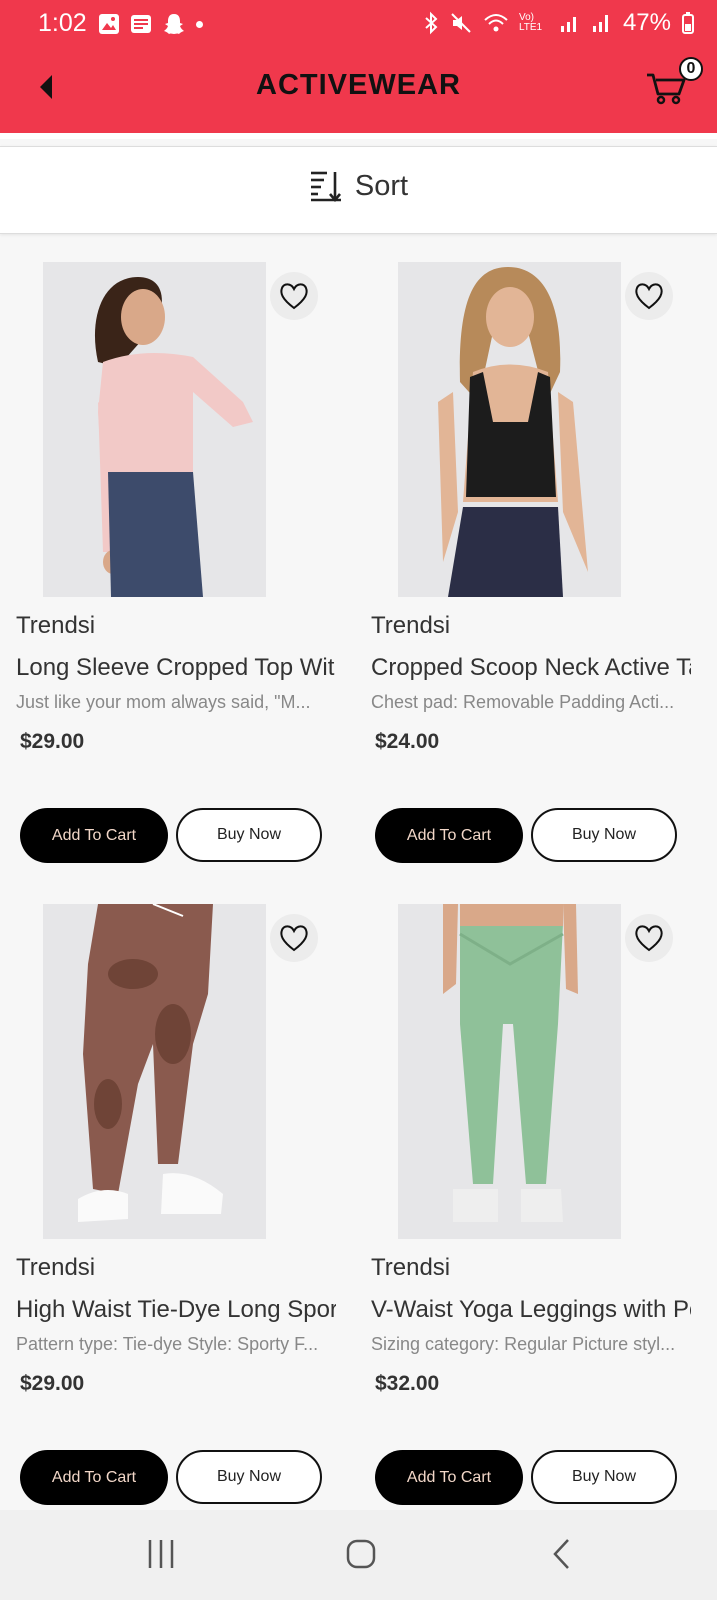  Describe the element at coordinates (431, 23) in the screenshot. I see `bluetooth-icon` at that location.